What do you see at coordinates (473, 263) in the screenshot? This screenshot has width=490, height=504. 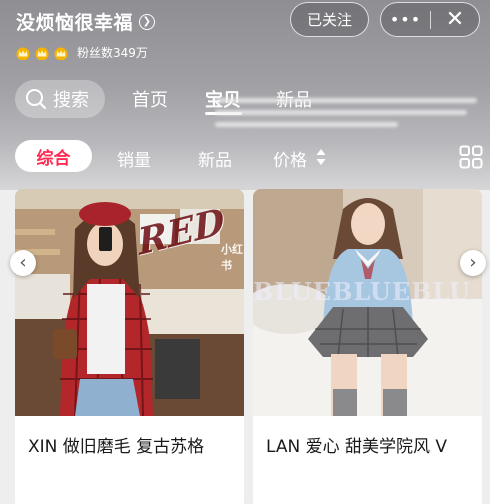 I see `chevron-right-icon: ›` at bounding box center [473, 263].